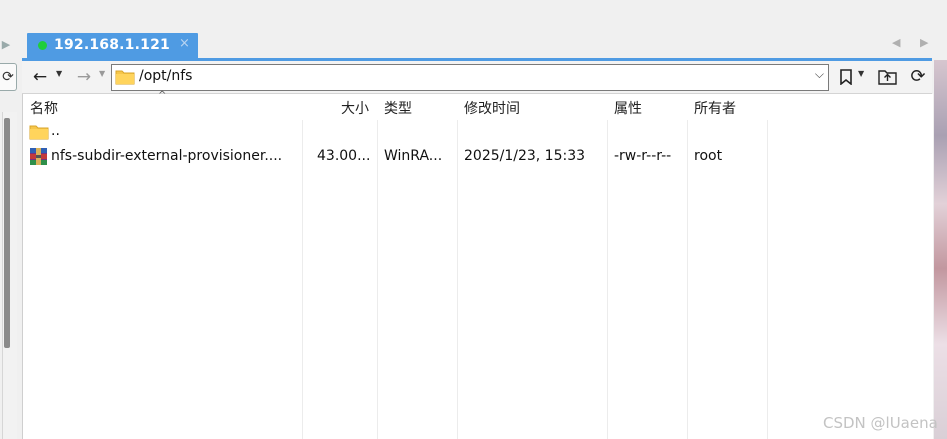  I want to click on back-history-chevron-icon: ▼, so click(59, 73).